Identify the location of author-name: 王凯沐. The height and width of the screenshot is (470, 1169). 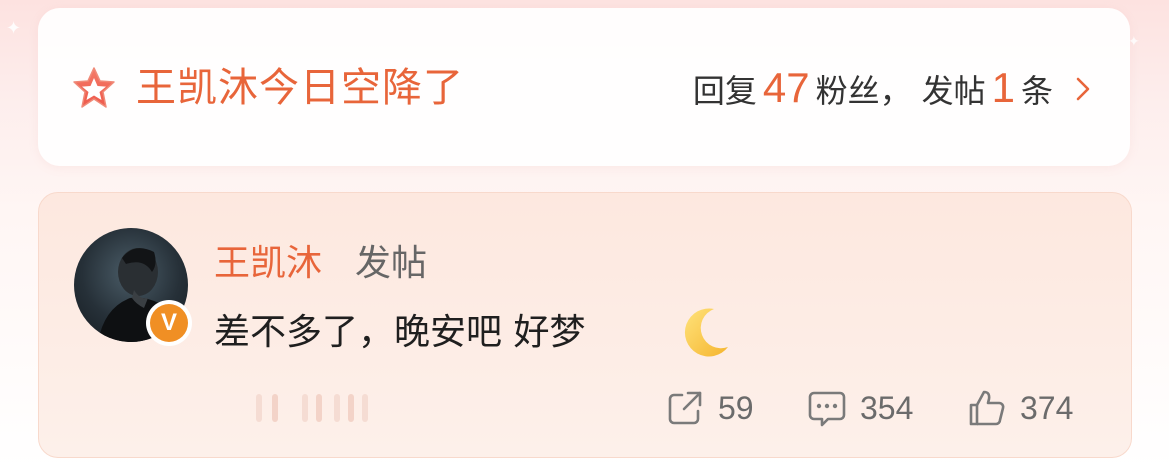
(268, 264).